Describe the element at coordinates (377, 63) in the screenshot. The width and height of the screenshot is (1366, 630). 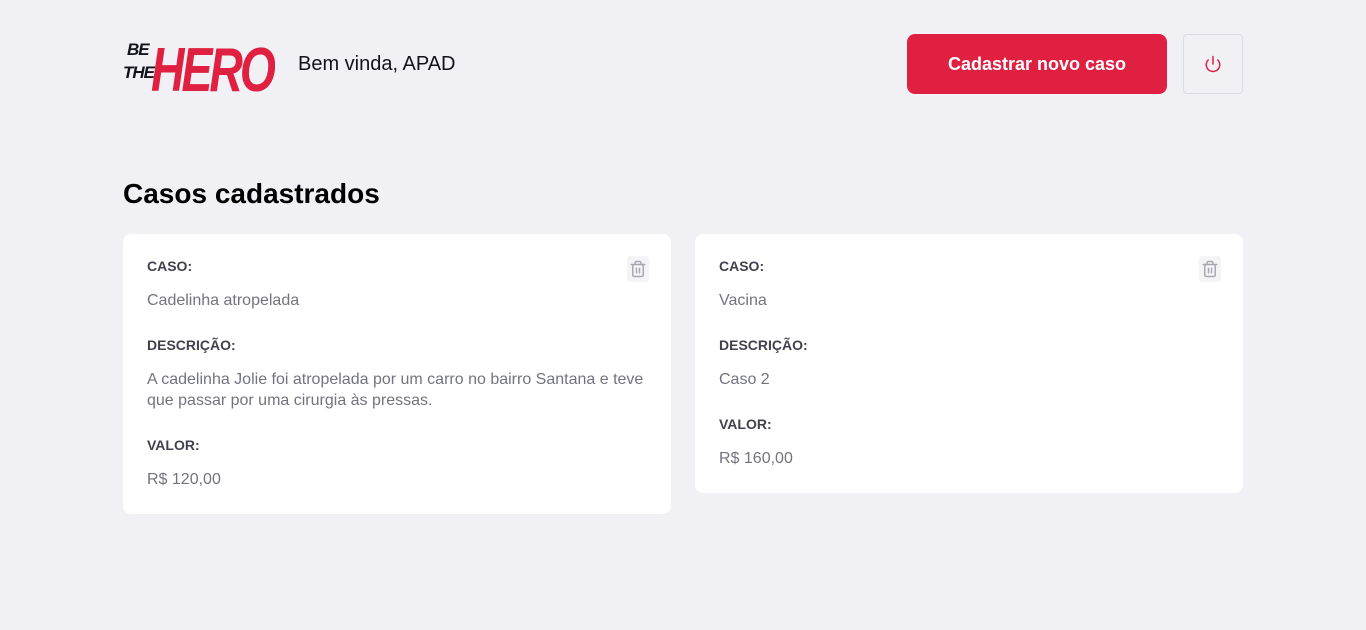
I see `welcome-message: Bem vinda, APAD` at that location.